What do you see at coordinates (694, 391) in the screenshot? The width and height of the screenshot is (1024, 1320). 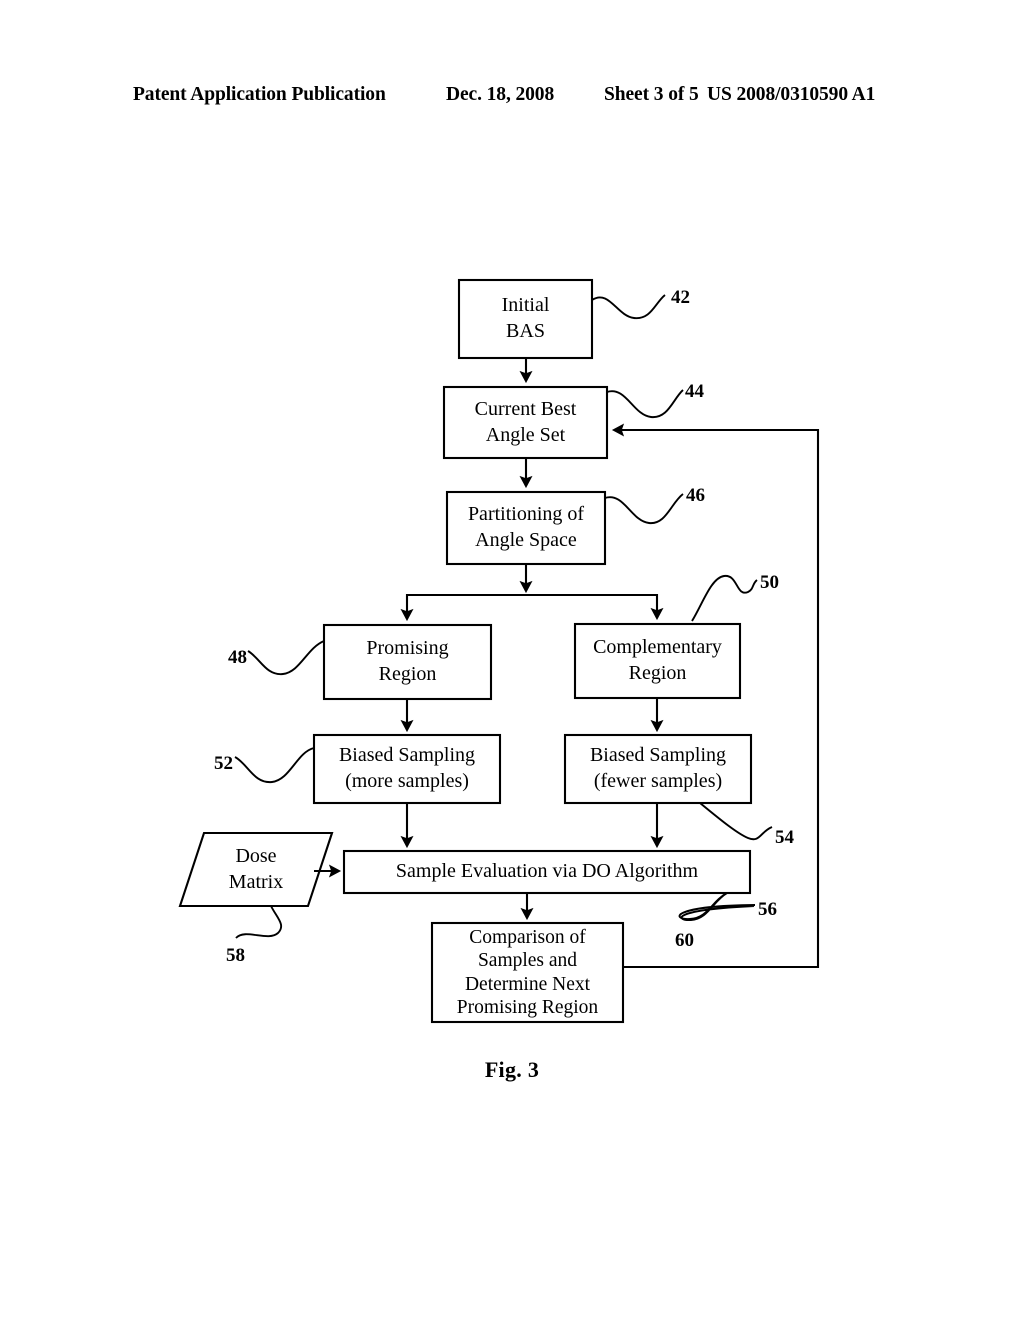 I see `reference-numeral-44: 44` at bounding box center [694, 391].